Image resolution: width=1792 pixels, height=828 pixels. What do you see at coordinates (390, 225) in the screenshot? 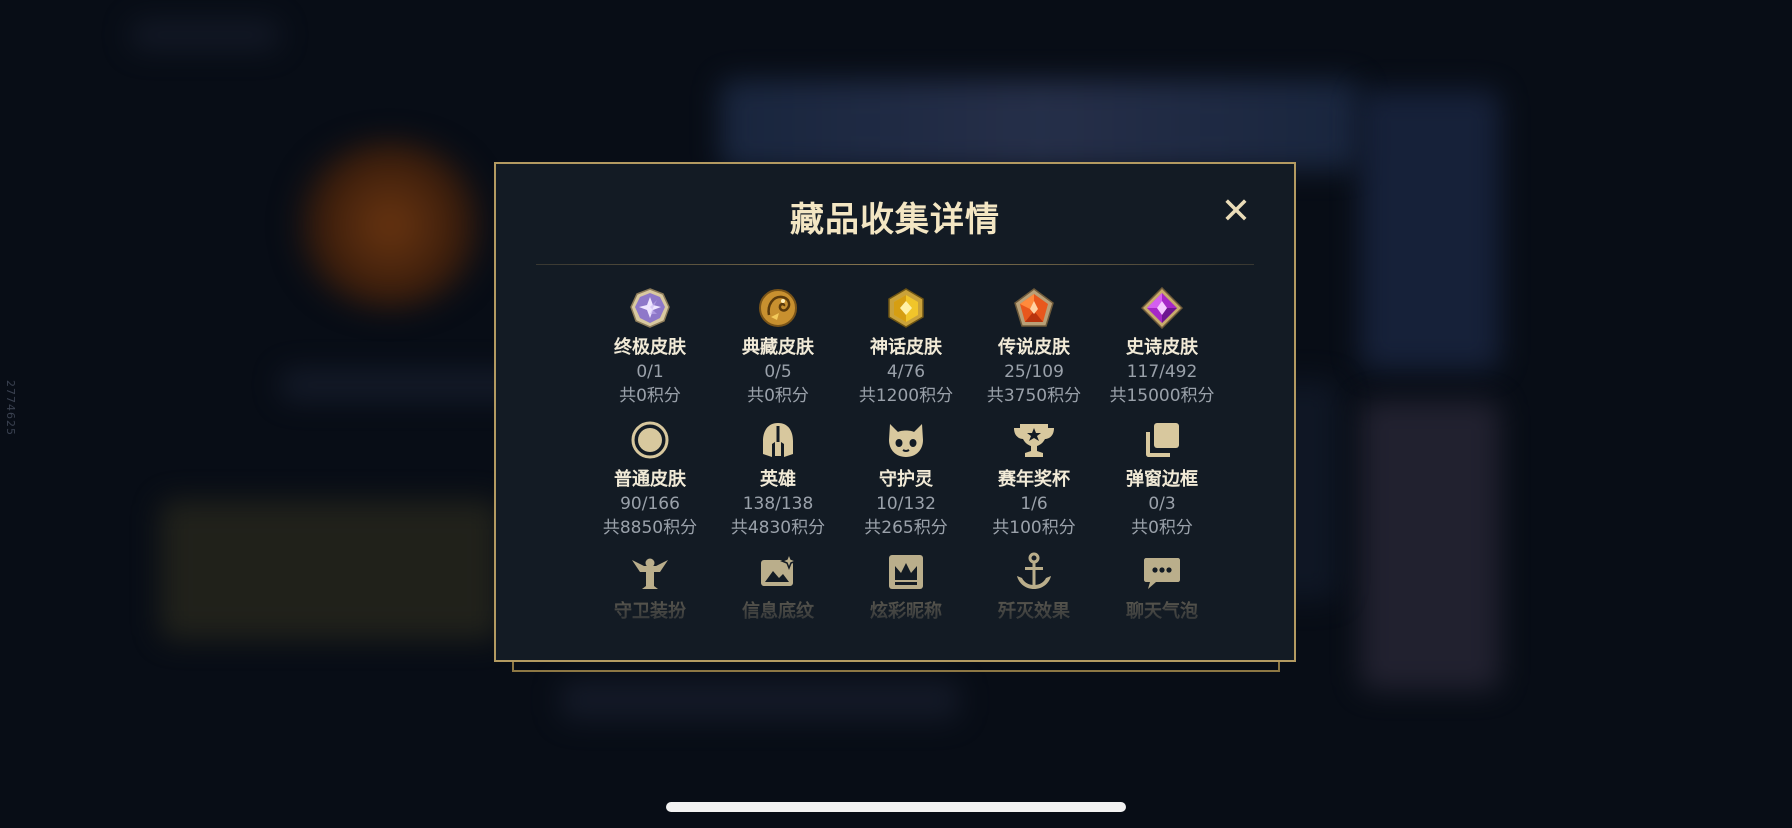
I see `bg-avatar-blur` at bounding box center [390, 225].